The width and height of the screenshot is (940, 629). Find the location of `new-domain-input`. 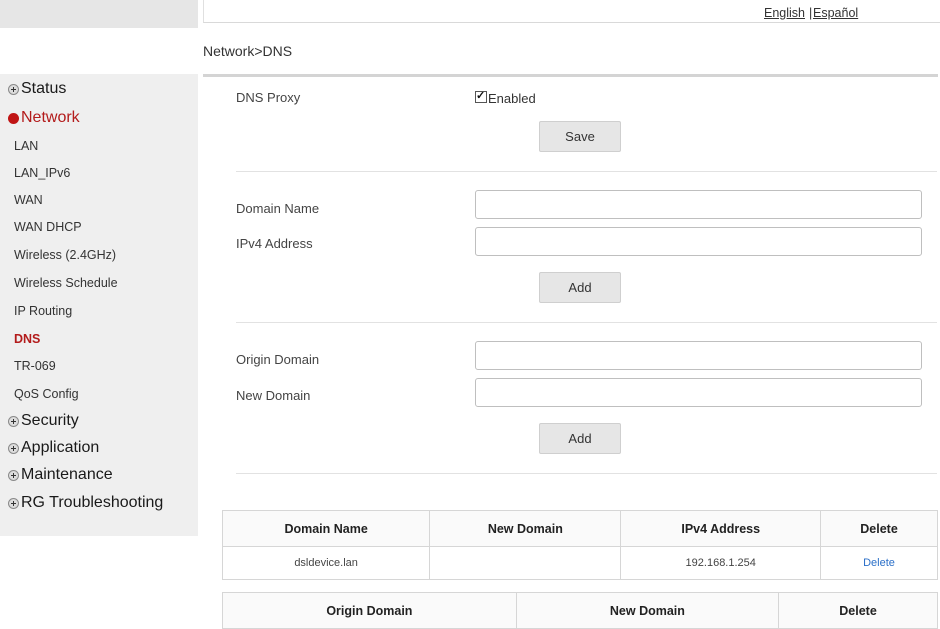

new-domain-input is located at coordinates (698, 392).